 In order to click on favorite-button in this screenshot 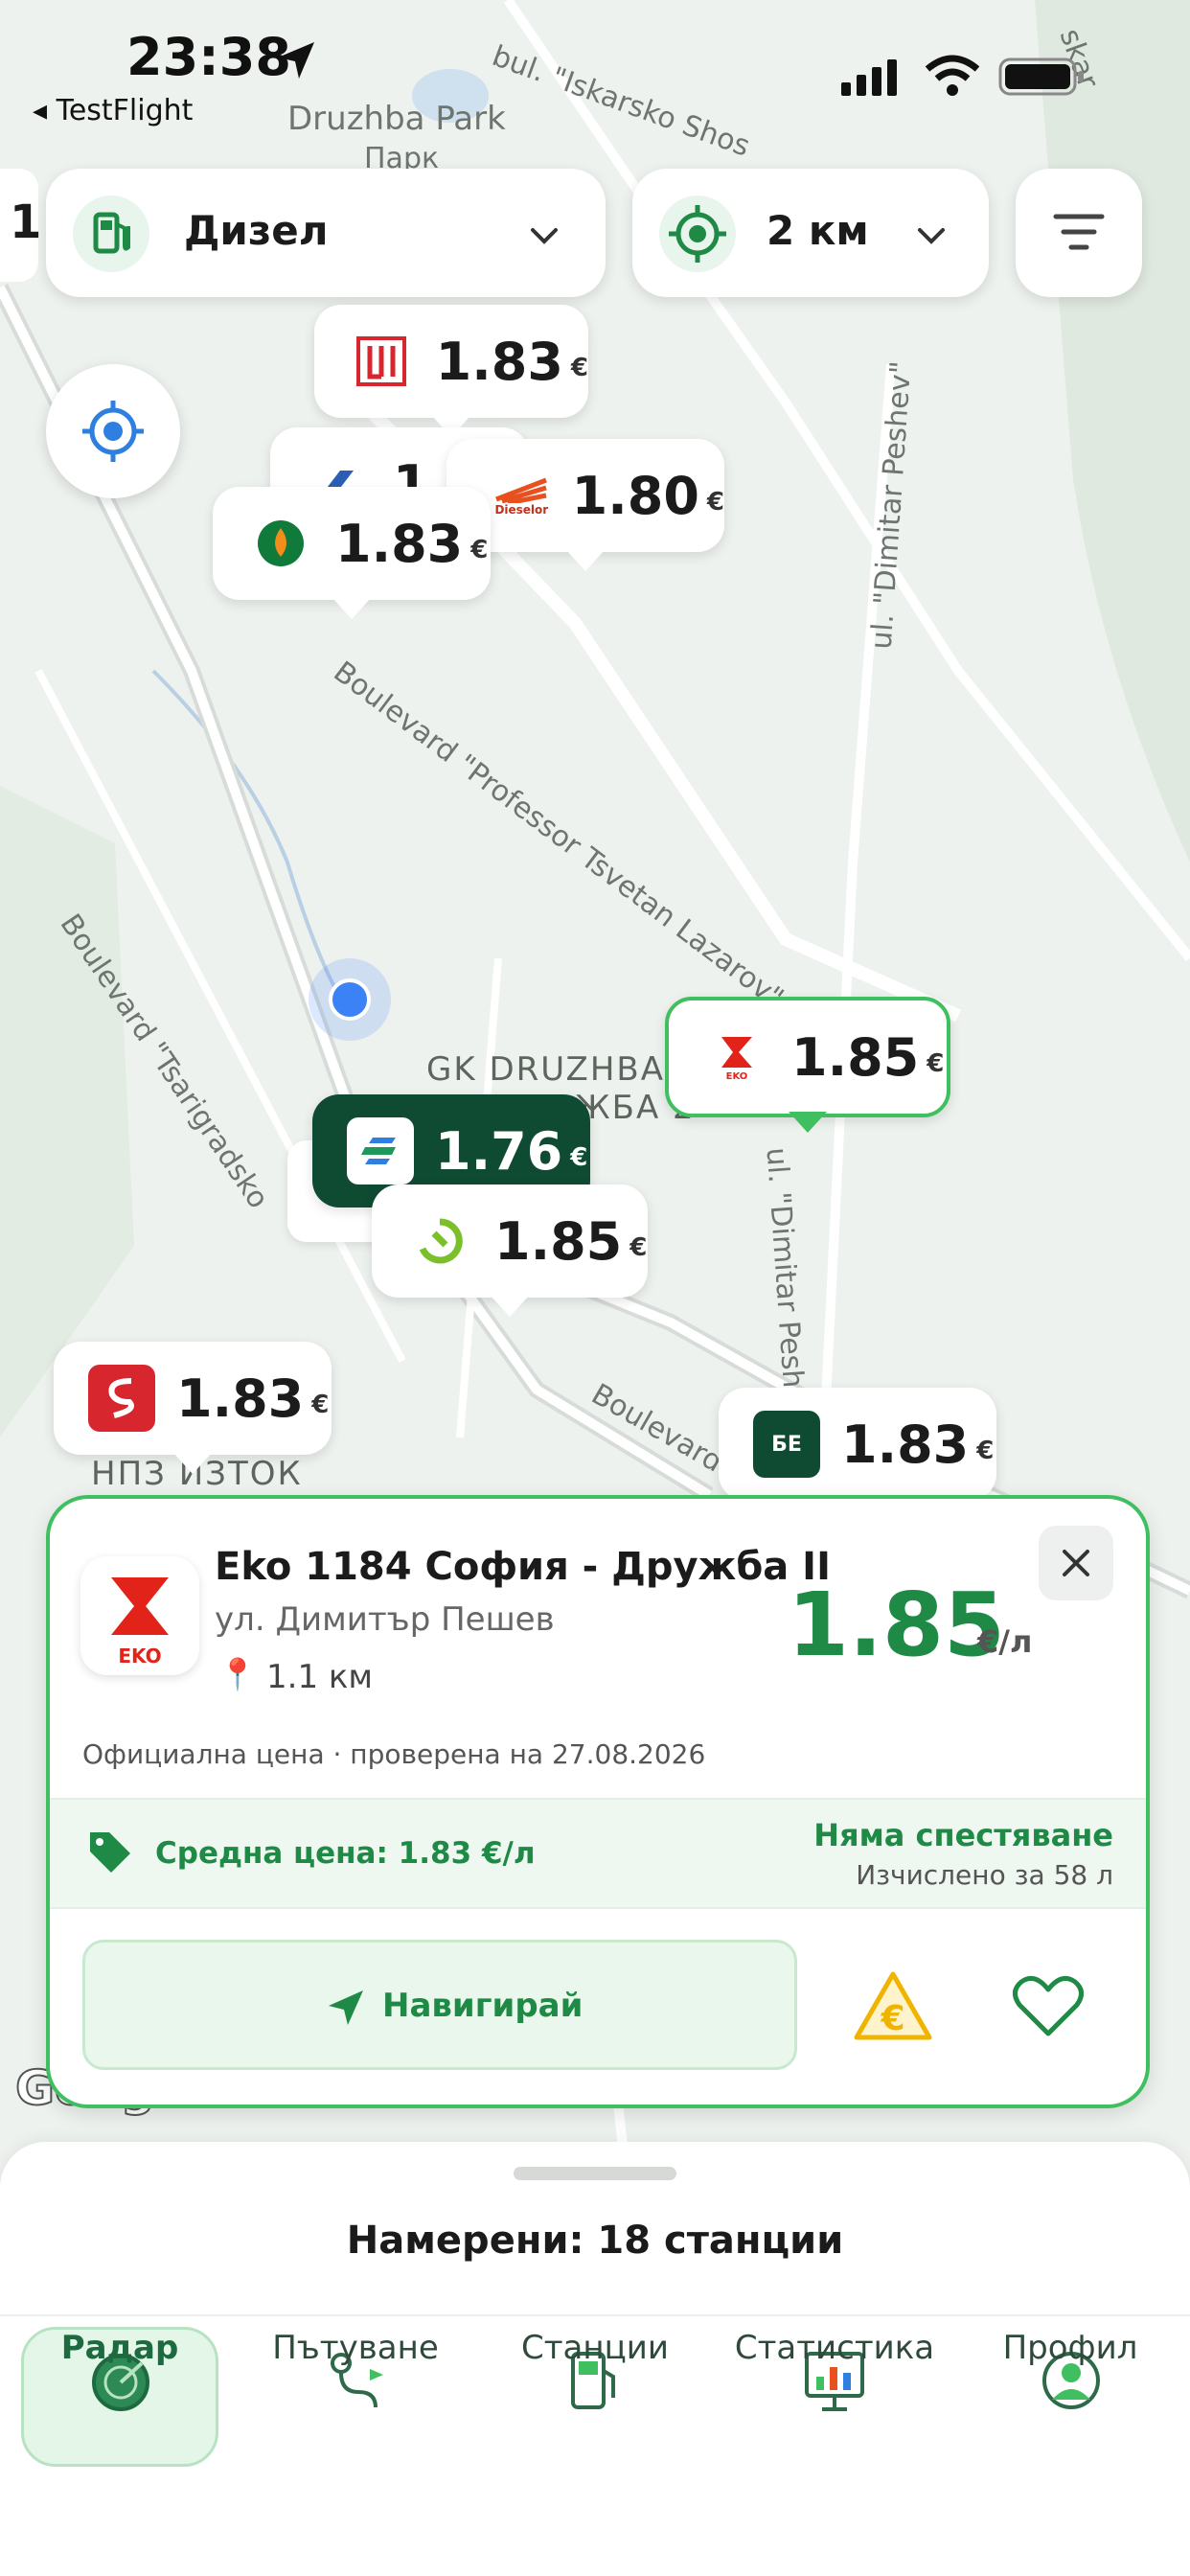, I will do `click(1048, 2007)`.